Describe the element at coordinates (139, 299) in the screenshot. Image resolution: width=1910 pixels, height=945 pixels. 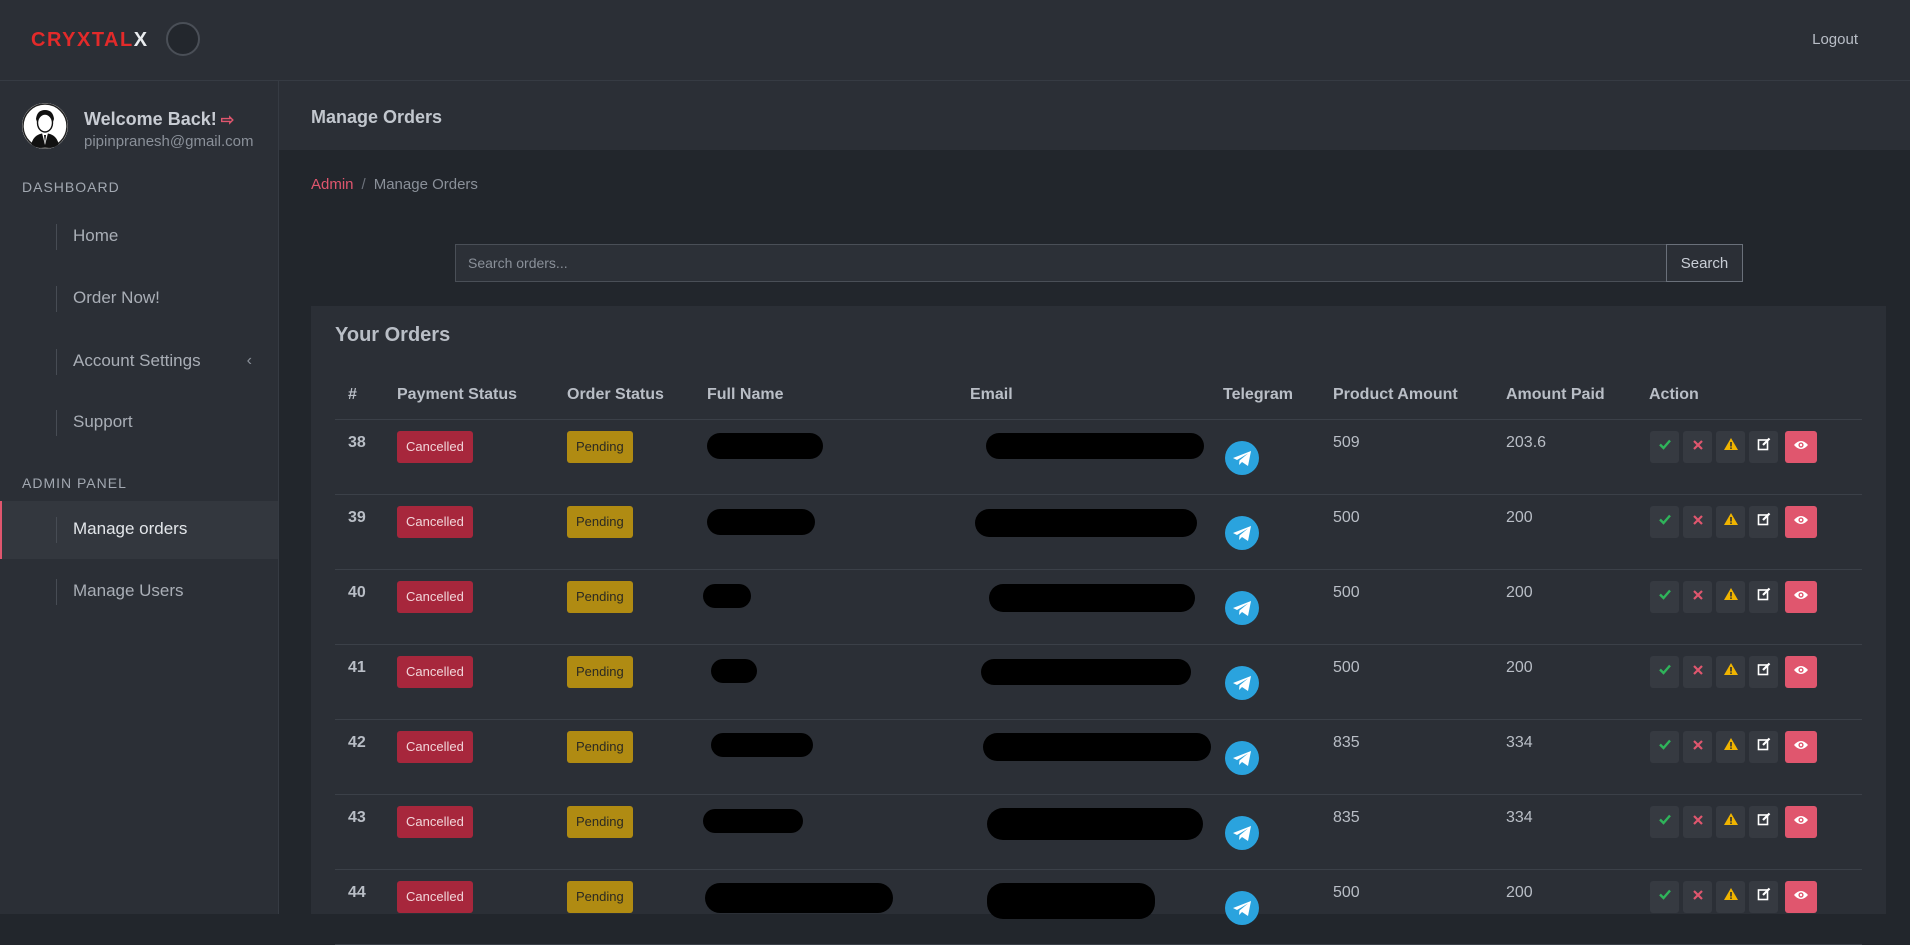
I see `sidebar-item-order-now: Order Now!` at that location.